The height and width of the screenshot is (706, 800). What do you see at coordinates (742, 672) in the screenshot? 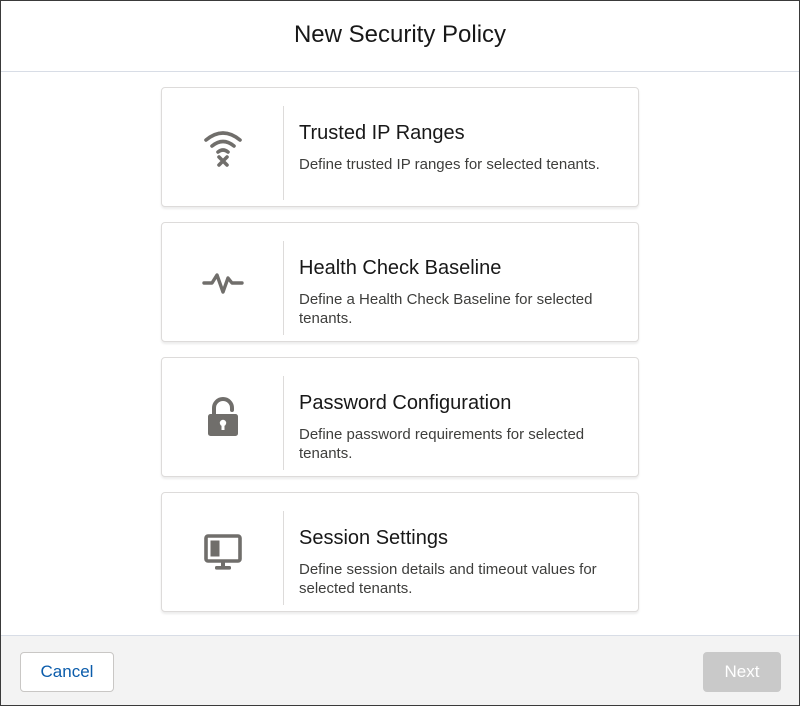
I see `next-button: Next` at bounding box center [742, 672].